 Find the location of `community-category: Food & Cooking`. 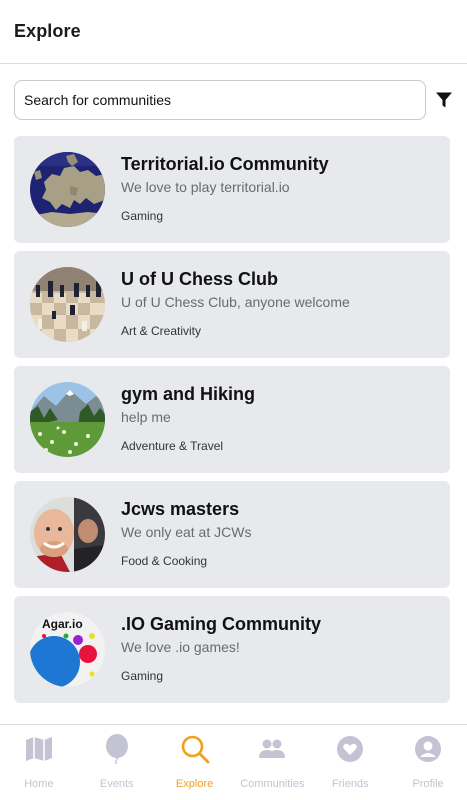

community-category: Food & Cooking is located at coordinates (164, 561).